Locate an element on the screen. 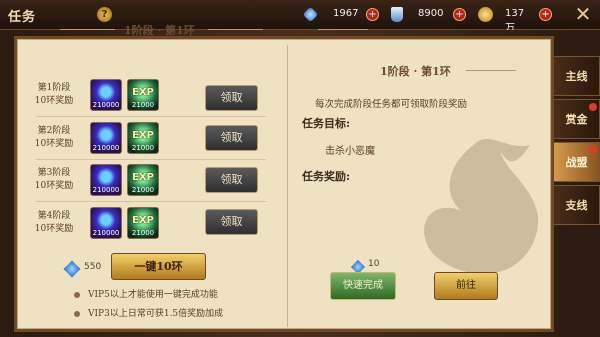 The width and height of the screenshot is (600, 337). add-gold-button: + is located at coordinates (545, 14).